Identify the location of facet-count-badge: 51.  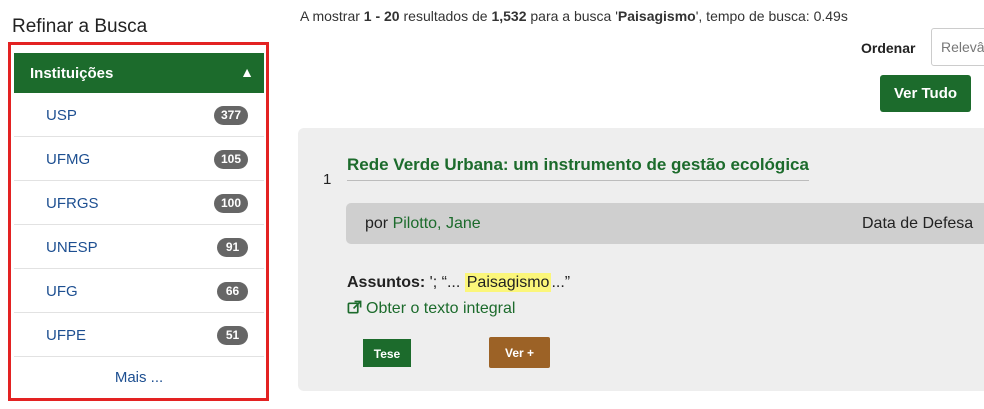
(232, 335).